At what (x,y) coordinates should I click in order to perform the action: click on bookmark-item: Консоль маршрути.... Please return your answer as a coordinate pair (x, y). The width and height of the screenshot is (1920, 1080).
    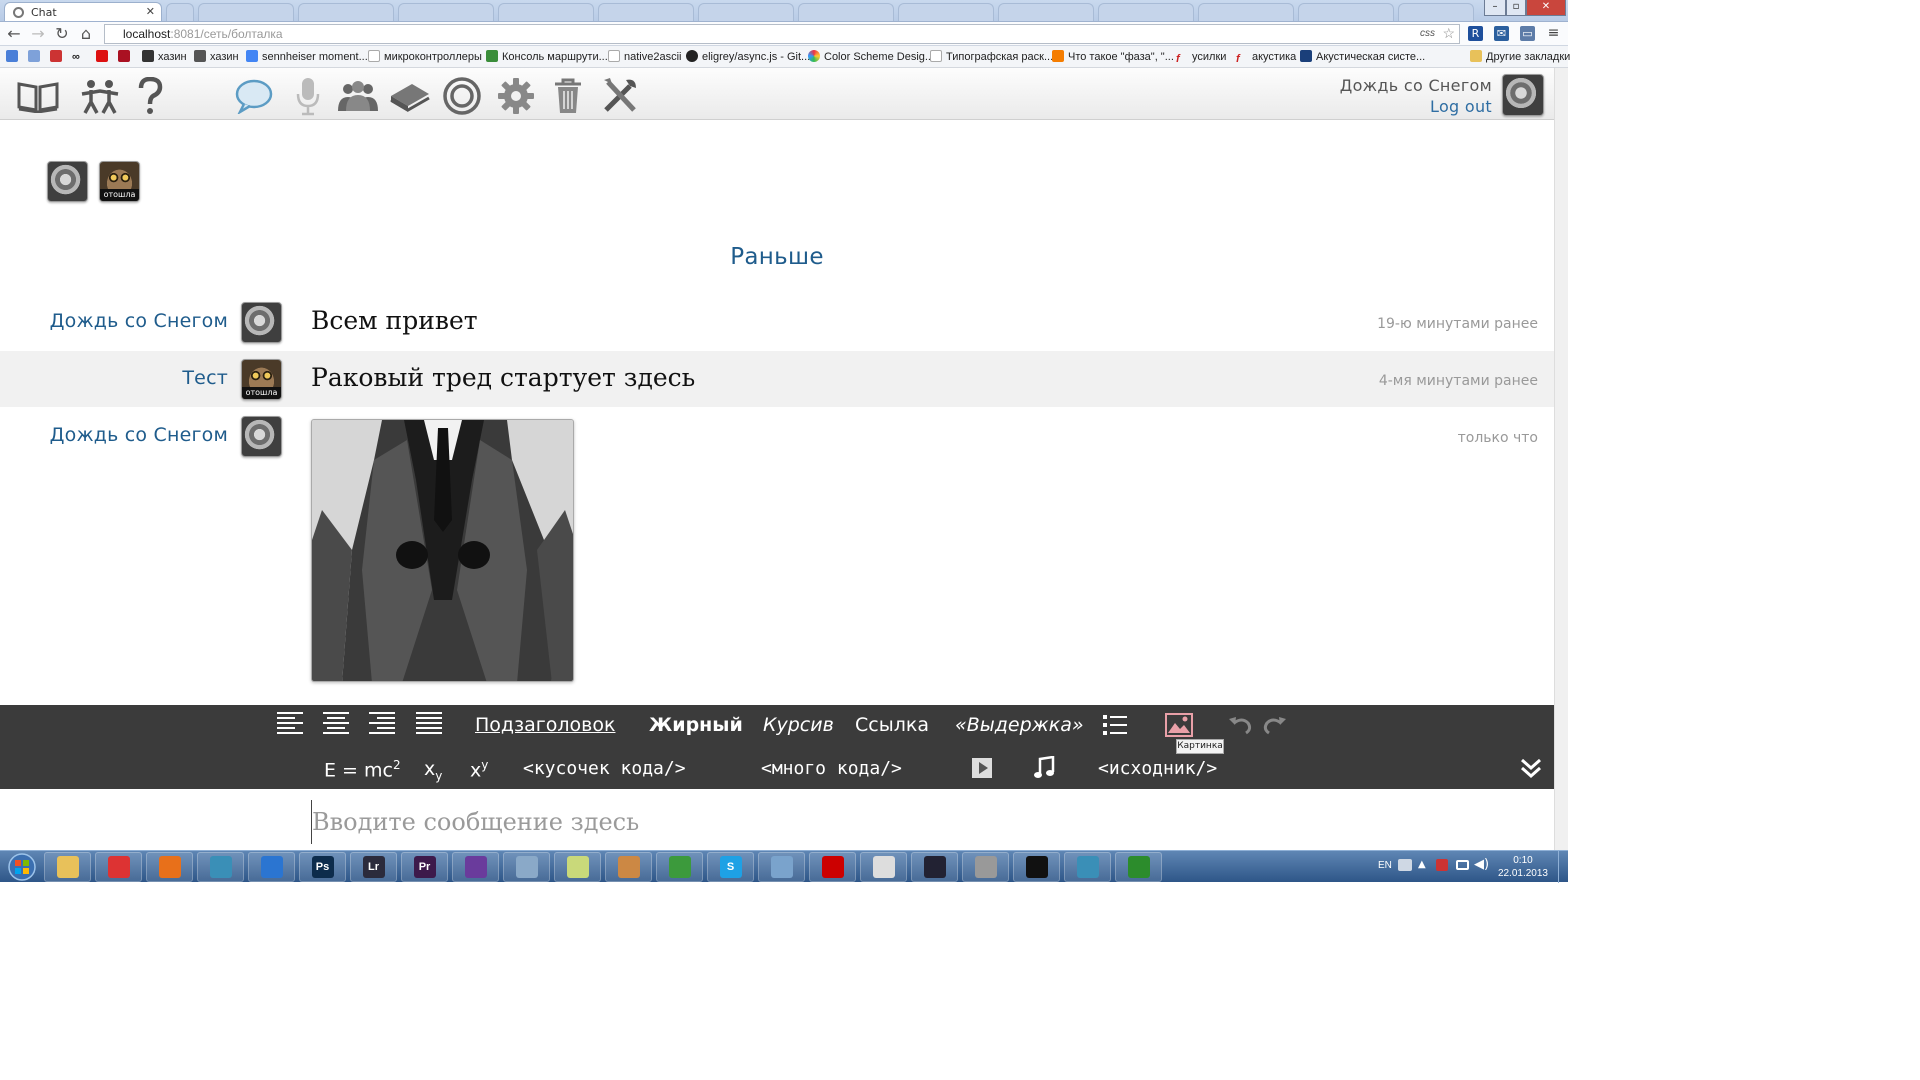
    Looking at the image, I should click on (547, 57).